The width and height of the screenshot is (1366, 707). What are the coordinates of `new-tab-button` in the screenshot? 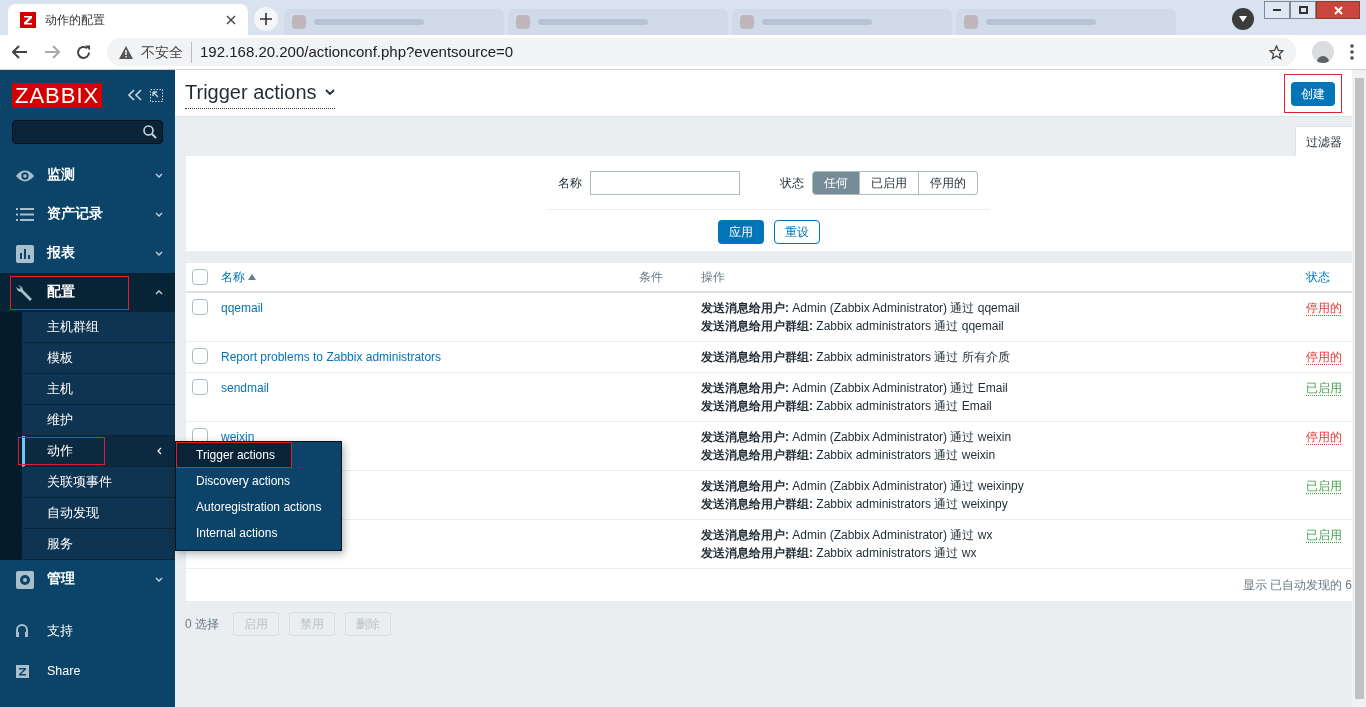 It's located at (266, 19).